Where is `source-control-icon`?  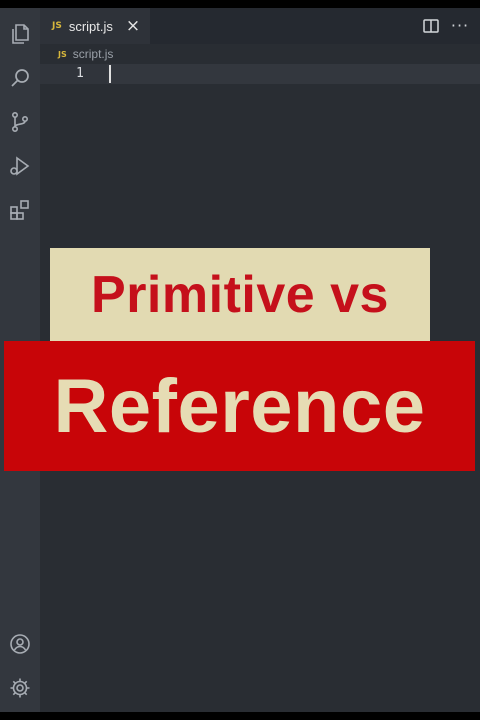 source-control-icon is located at coordinates (20, 122).